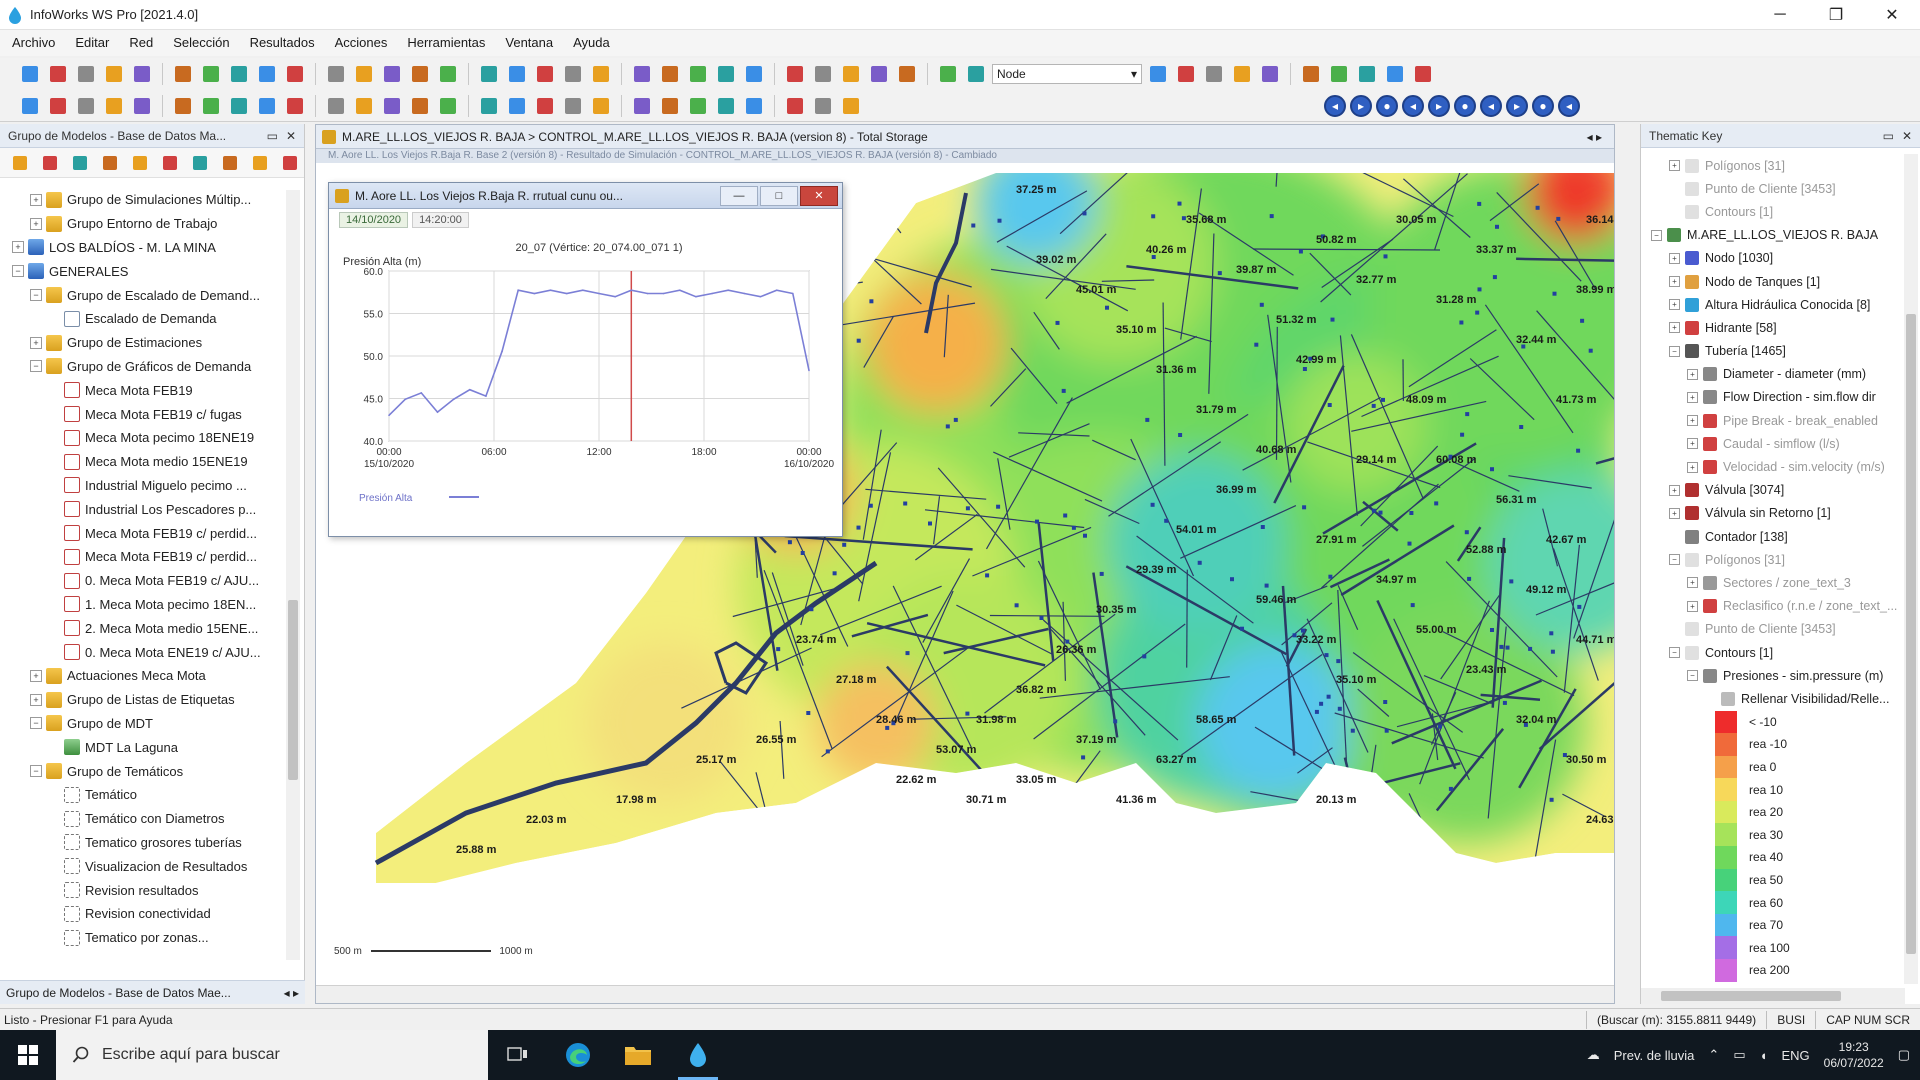 This screenshot has height=1080, width=1920. What do you see at coordinates (1773, 652) in the screenshot?
I see `legend-item: − Contours [1]` at bounding box center [1773, 652].